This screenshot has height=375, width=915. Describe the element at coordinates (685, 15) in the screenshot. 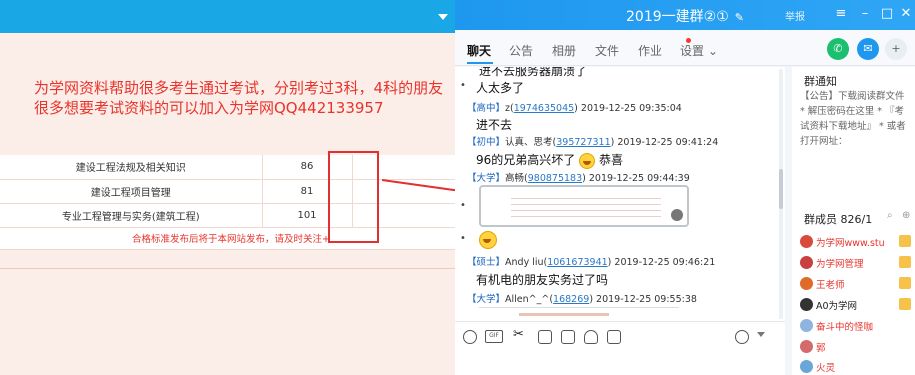

I see `title-bar: 2019一建群②① ✎ 举报 ≡ – □ ✕` at that location.